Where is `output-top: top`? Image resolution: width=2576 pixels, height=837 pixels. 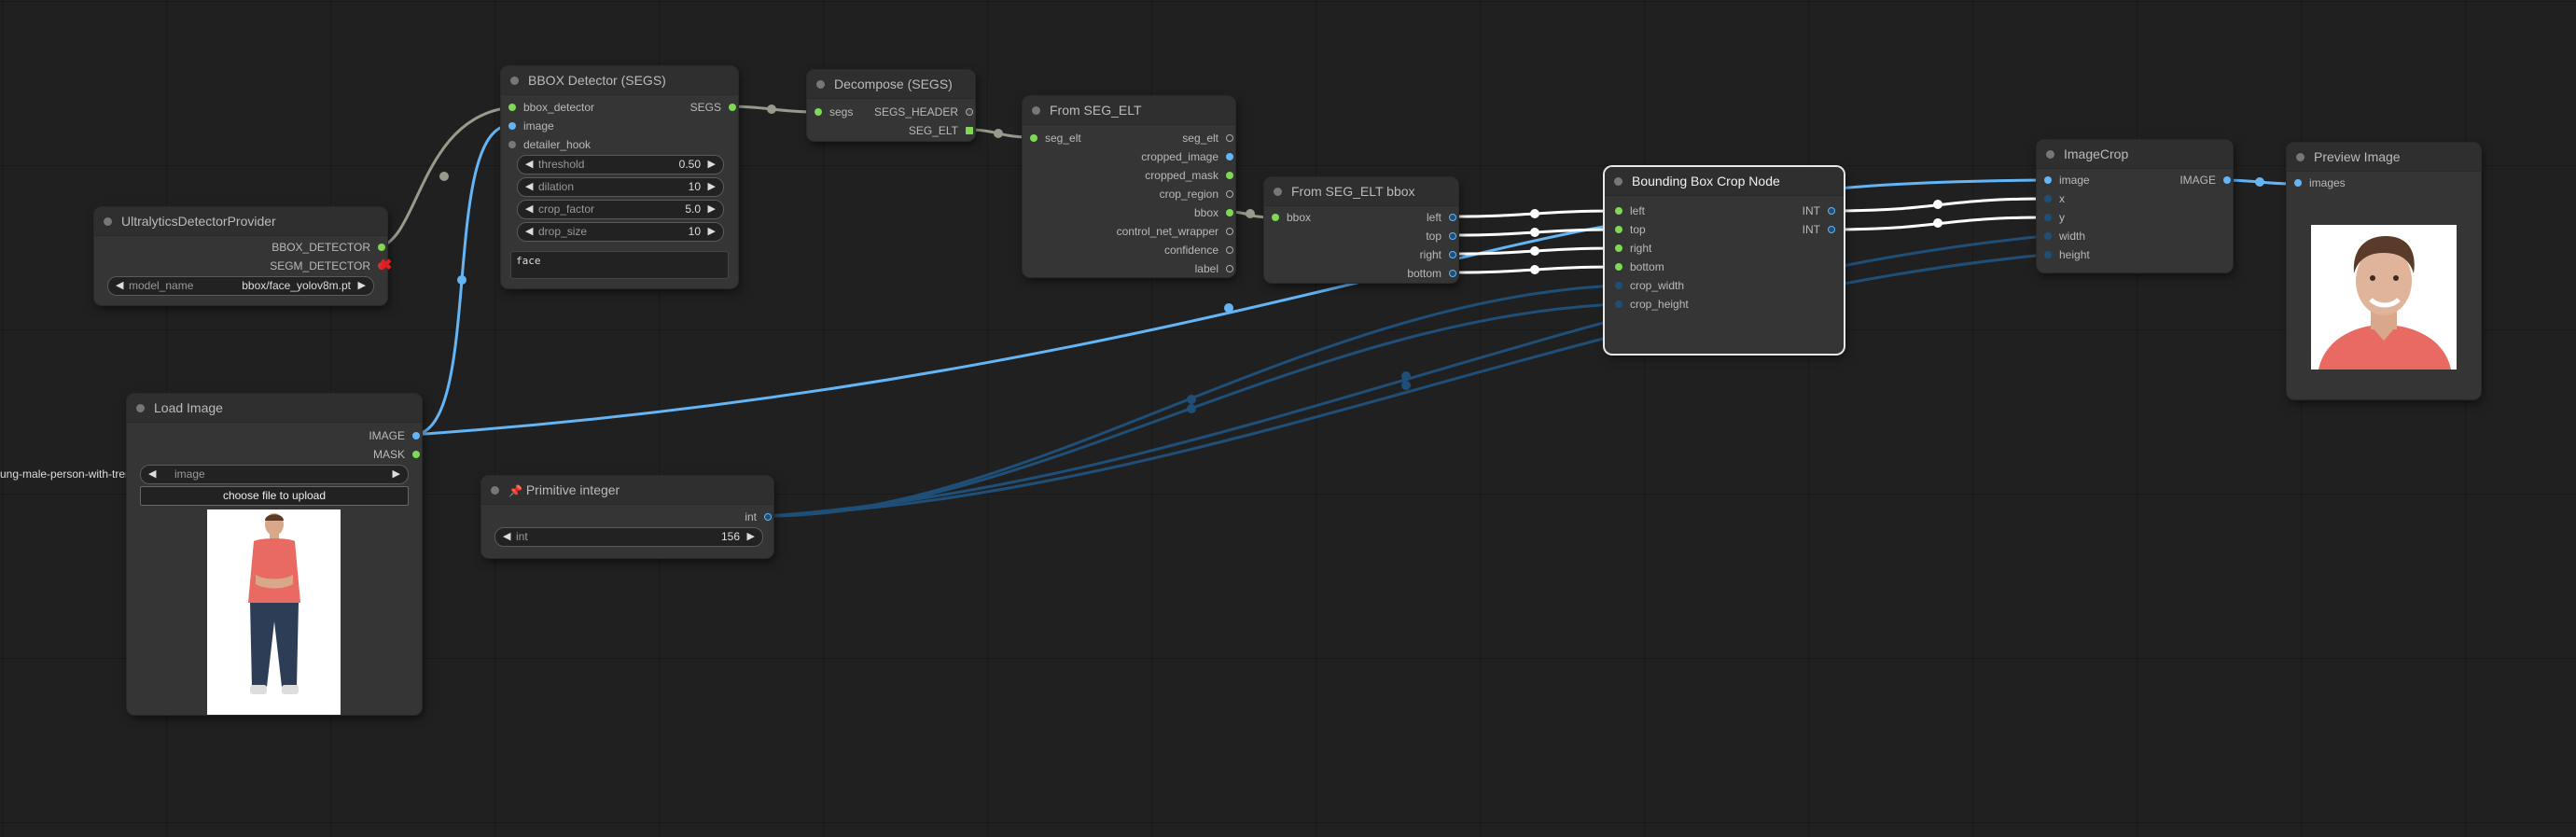 output-top: top is located at coordinates (1408, 236).